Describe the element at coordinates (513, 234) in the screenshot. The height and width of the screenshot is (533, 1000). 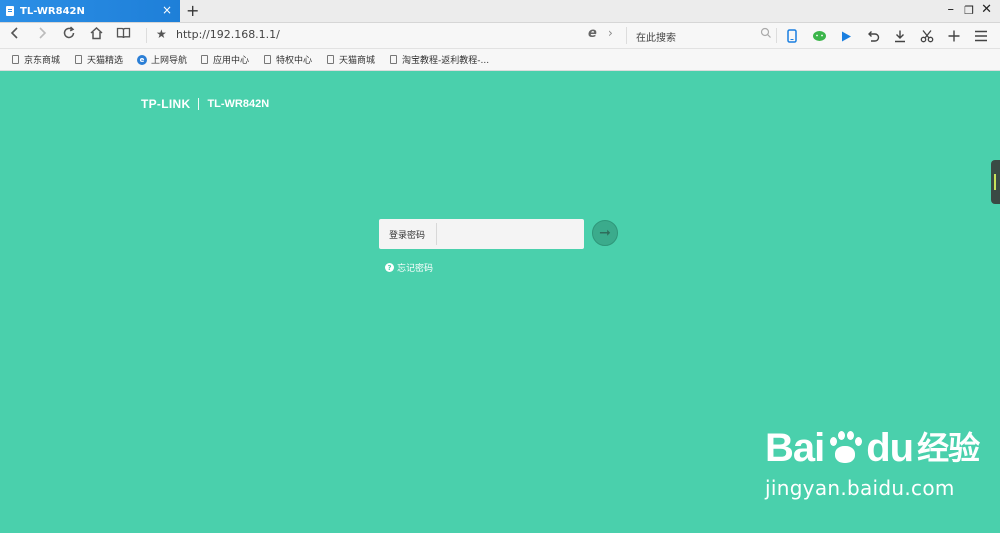
I see `password-input` at that location.